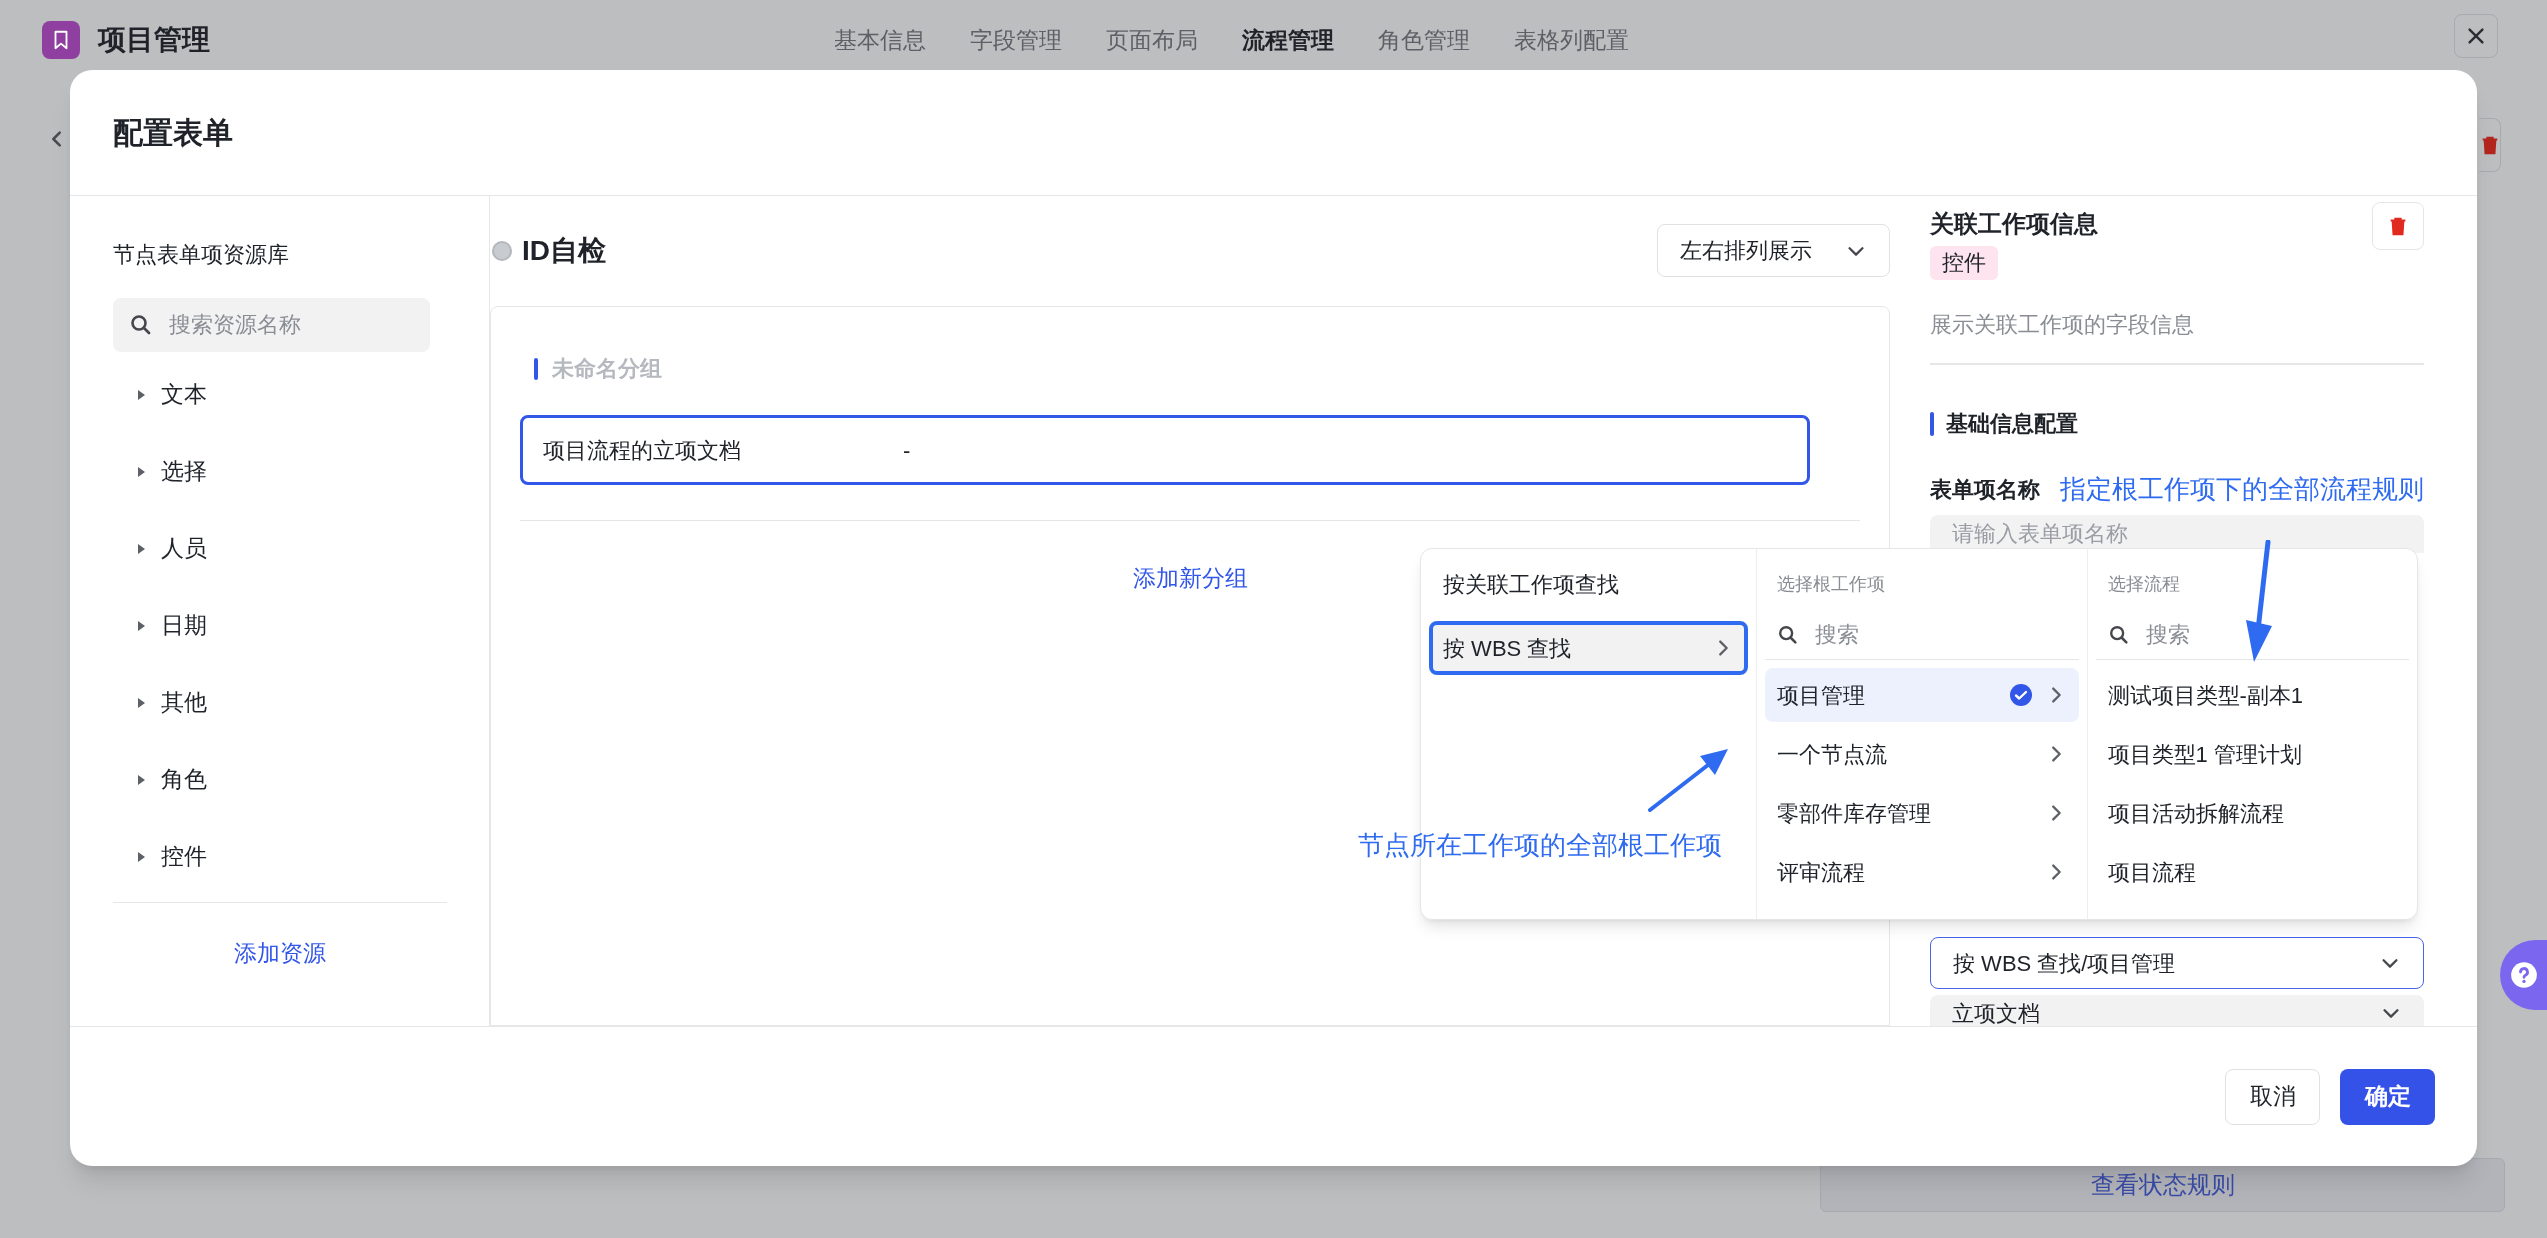 This screenshot has width=2547, height=1238. I want to click on search-mode-item: 按 WBS 查找, so click(1588, 648).